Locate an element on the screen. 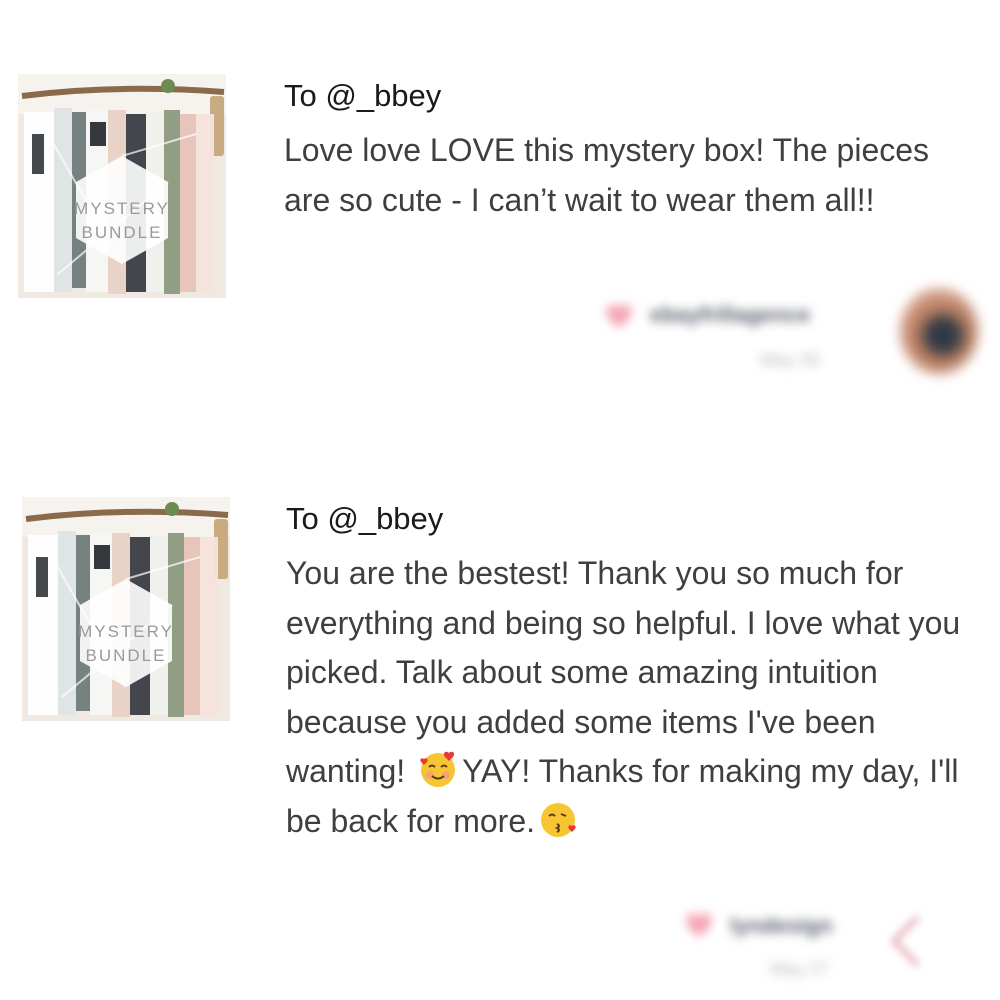  reviewer-avatar is located at coordinates (939, 331).